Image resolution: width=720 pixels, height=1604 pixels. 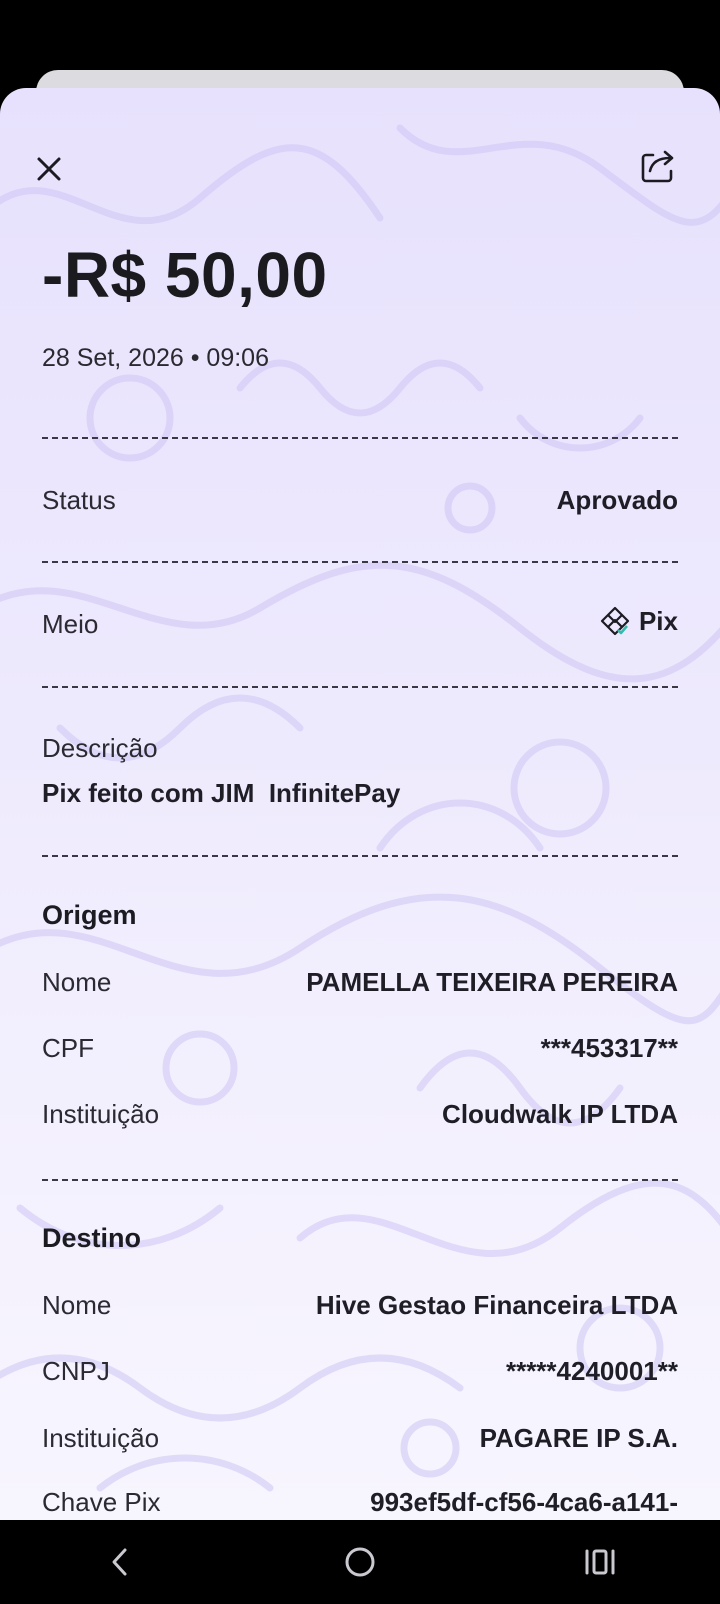 What do you see at coordinates (89, 915) in the screenshot?
I see `origem-title: Origem` at bounding box center [89, 915].